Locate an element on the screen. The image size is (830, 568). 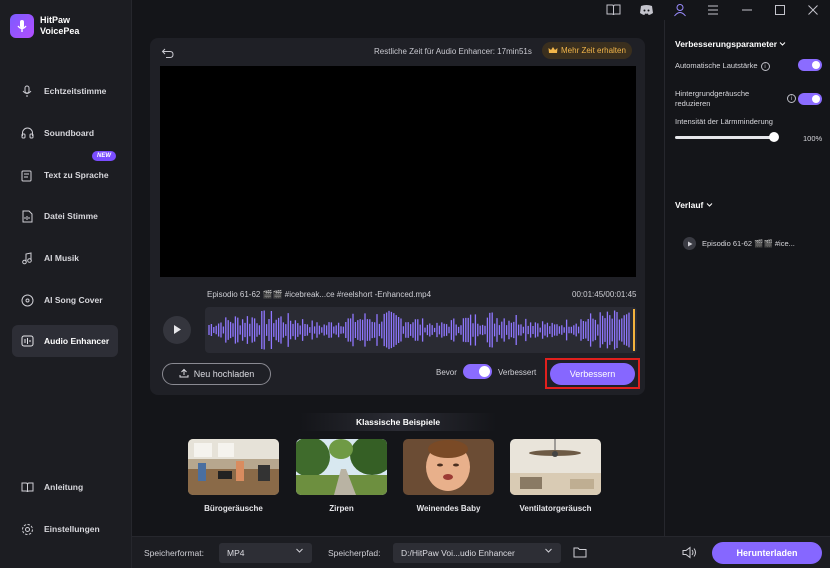
playhead-cursor is located at coordinates (634, 330).